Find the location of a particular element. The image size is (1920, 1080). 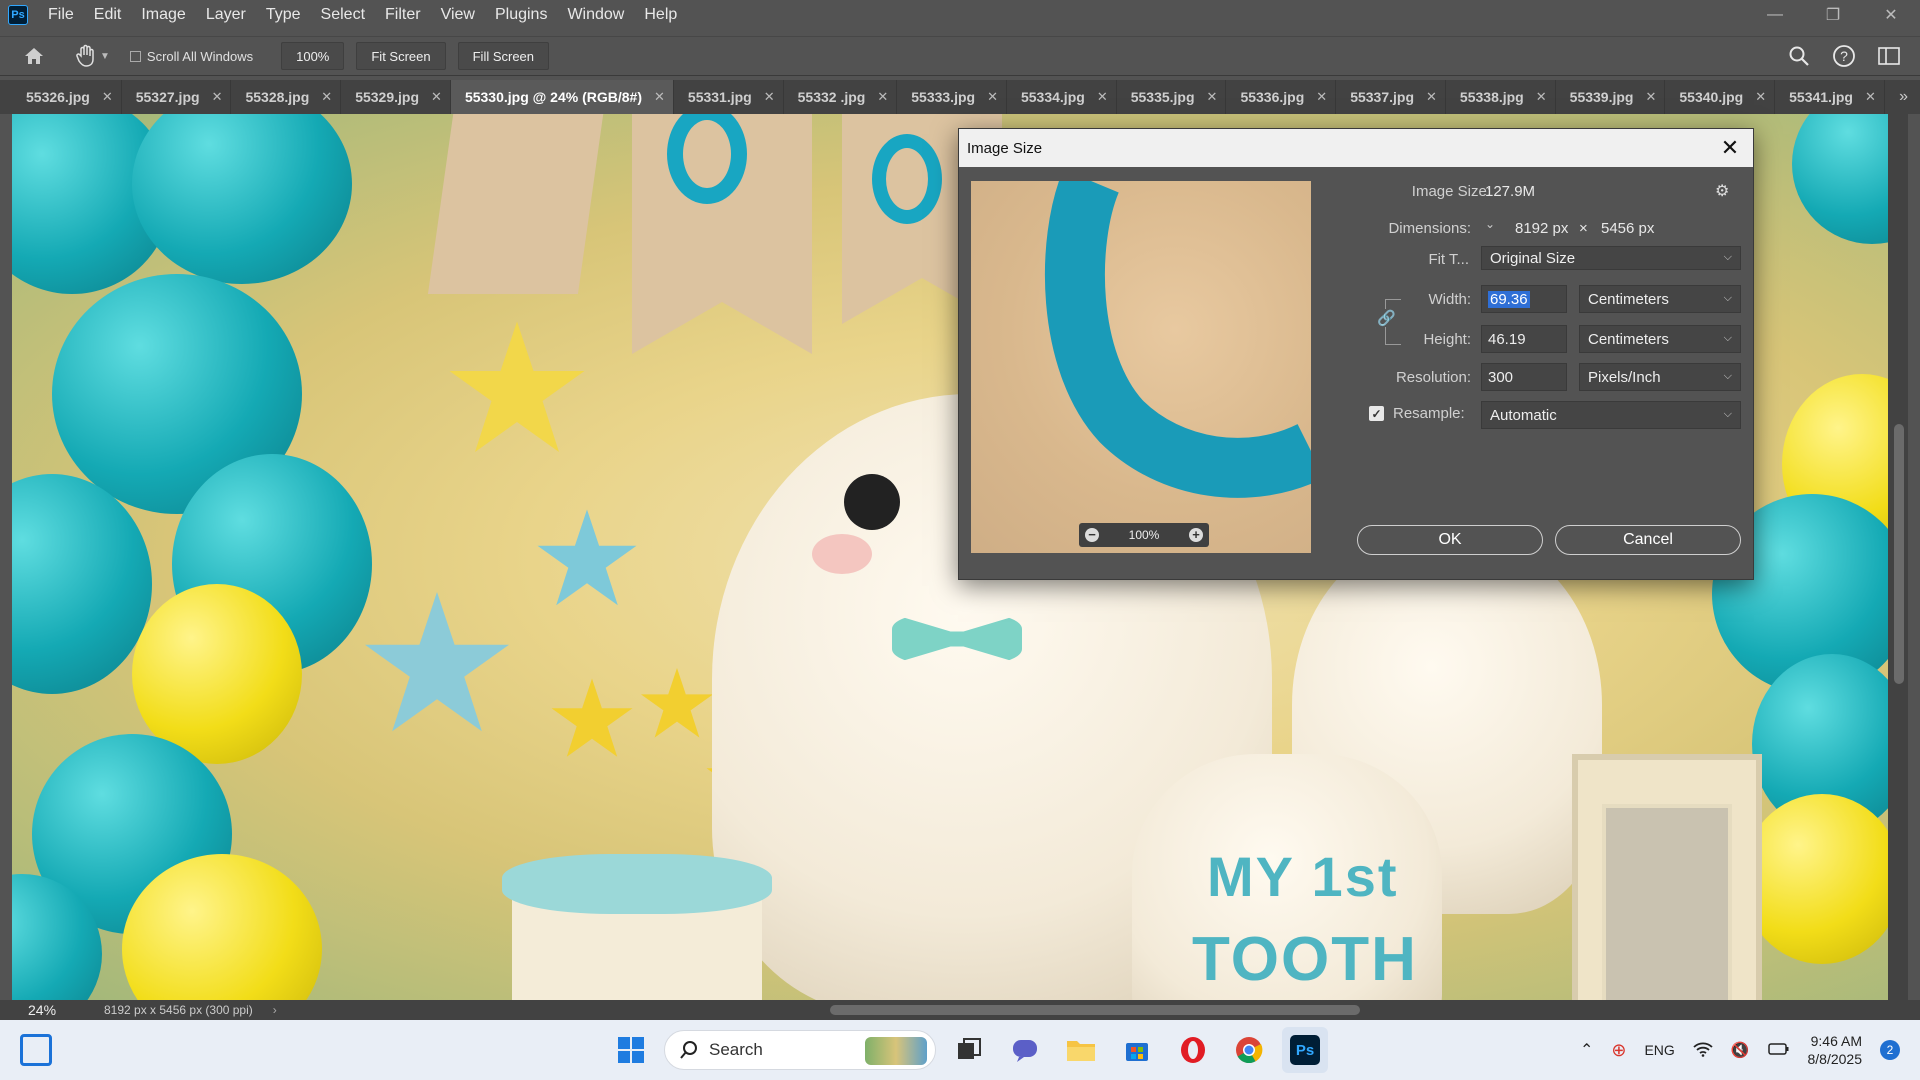

zoom-in-icon: + is located at coordinates (1195, 535).